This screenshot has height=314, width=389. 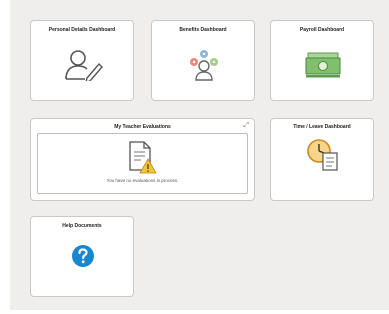 I want to click on tile-title: Time / Leave Dashboard, so click(x=322, y=127).